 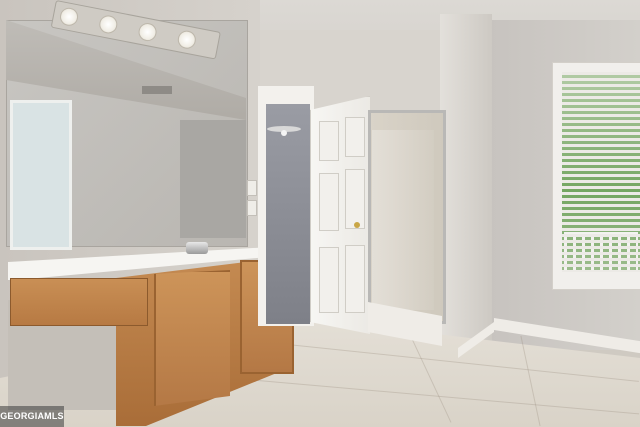 I want to click on door-knob, so click(x=357, y=225).